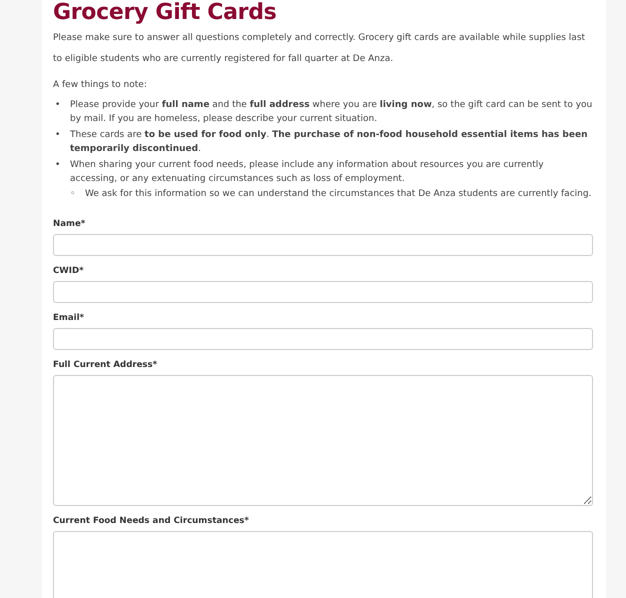  What do you see at coordinates (105, 365) in the screenshot?
I see `field-label: Full Current Address*` at bounding box center [105, 365].